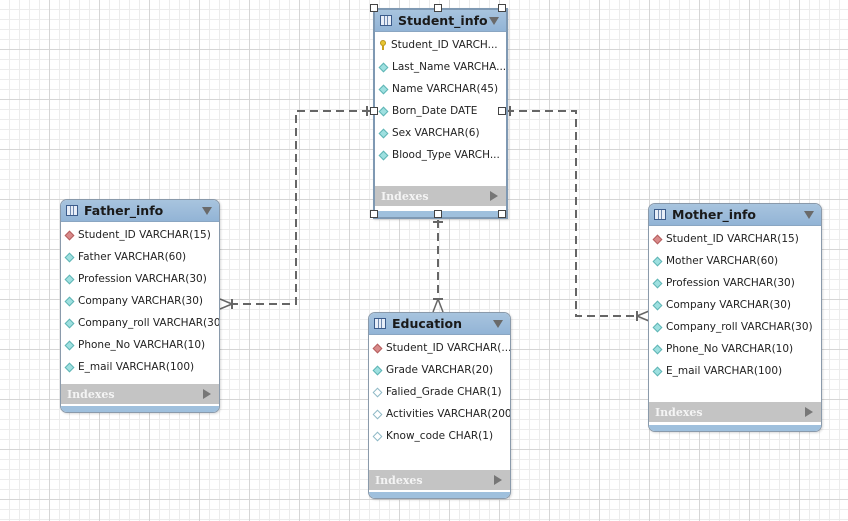  Describe the element at coordinates (722, 261) in the screenshot. I see `column-label: Mother VARCHAR(60)` at that location.